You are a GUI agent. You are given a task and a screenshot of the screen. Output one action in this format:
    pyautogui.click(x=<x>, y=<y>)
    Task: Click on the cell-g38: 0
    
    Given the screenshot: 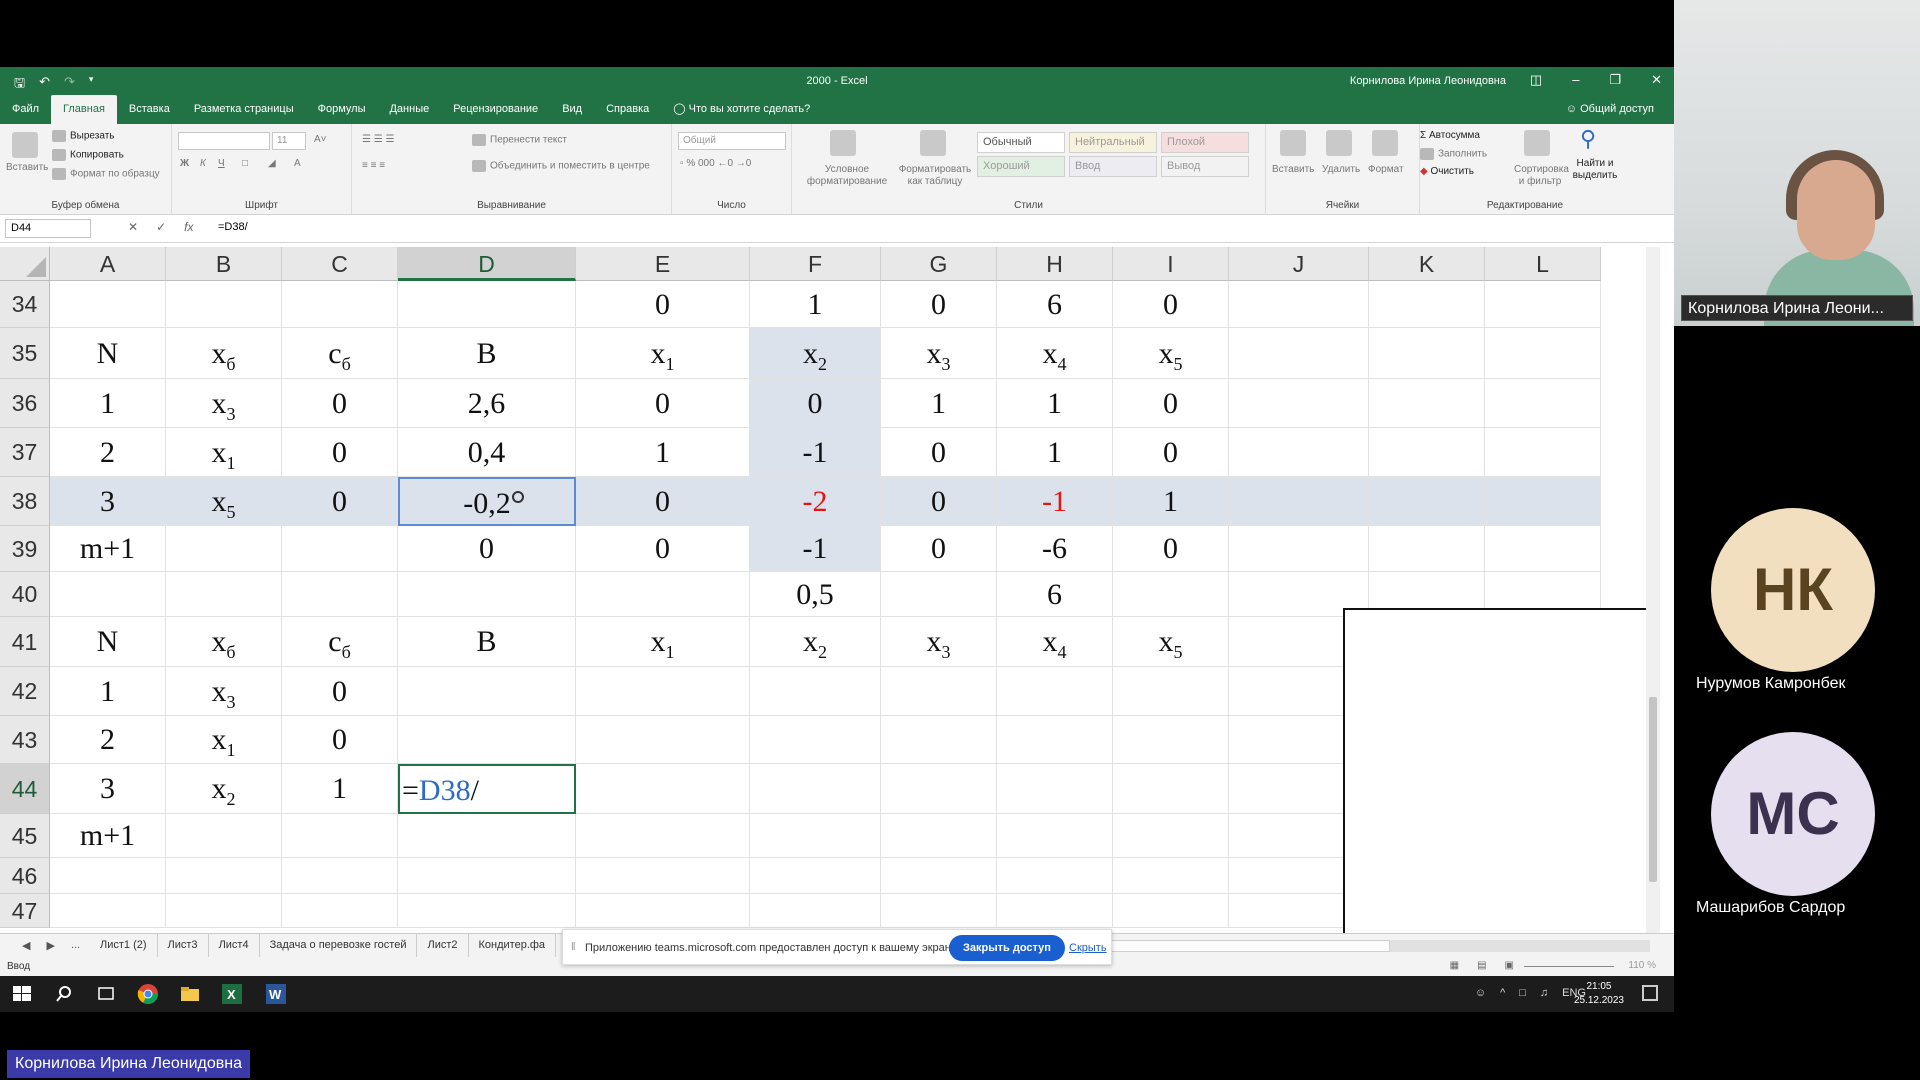 What is the action you would take?
    pyautogui.click(x=939, y=501)
    